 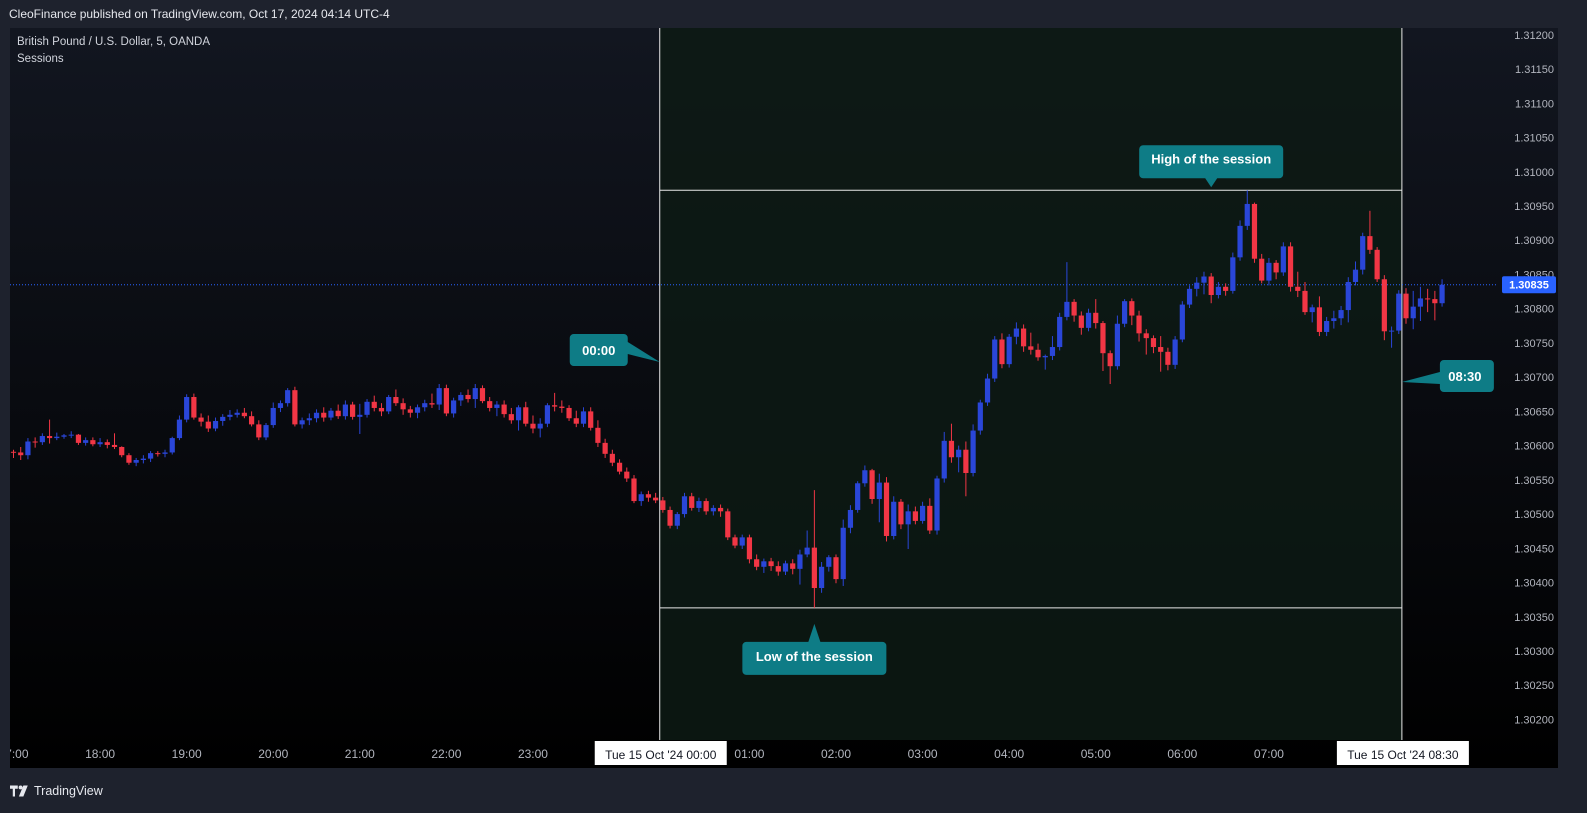 What do you see at coordinates (19, 754) in the screenshot?
I see `time-tick-label: 17:00` at bounding box center [19, 754].